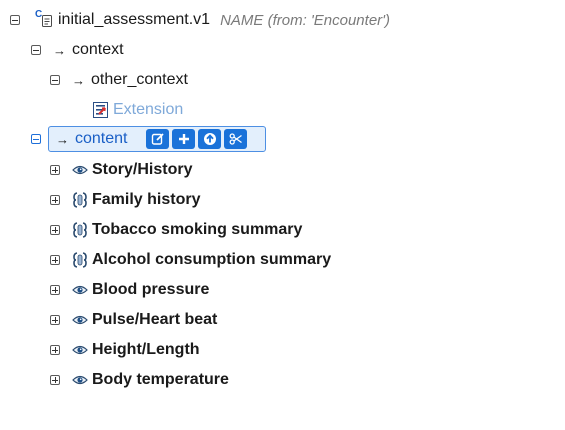 Image resolution: width=565 pixels, height=430 pixels. What do you see at coordinates (139, 80) in the screenshot?
I see `node-label-other-context: other_context` at bounding box center [139, 80].